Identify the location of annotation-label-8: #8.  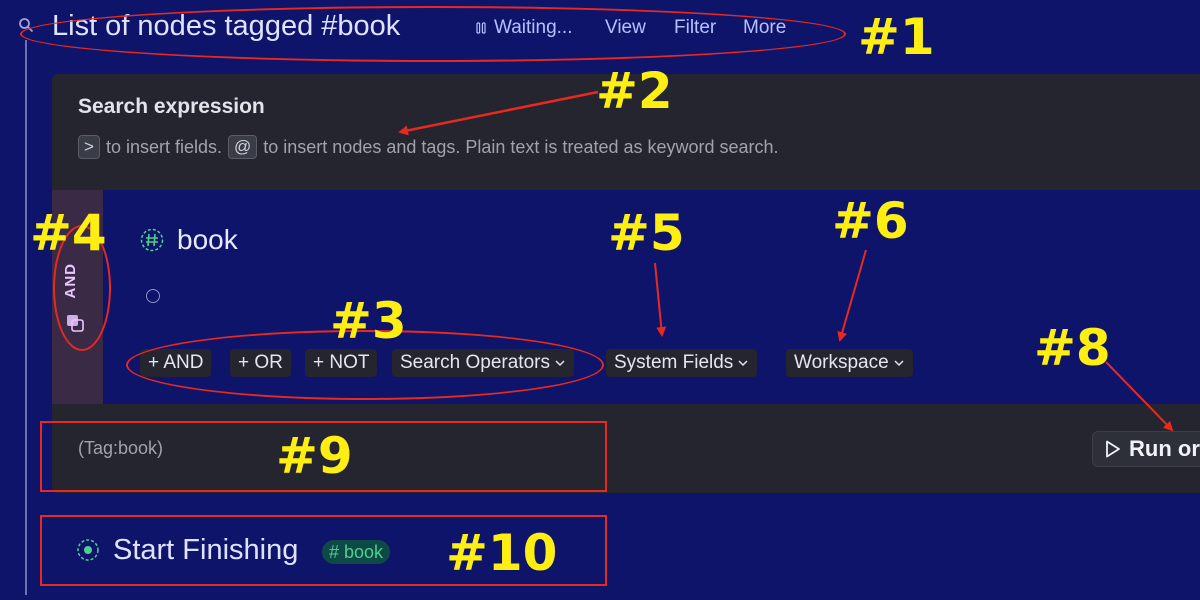
(1072, 348).